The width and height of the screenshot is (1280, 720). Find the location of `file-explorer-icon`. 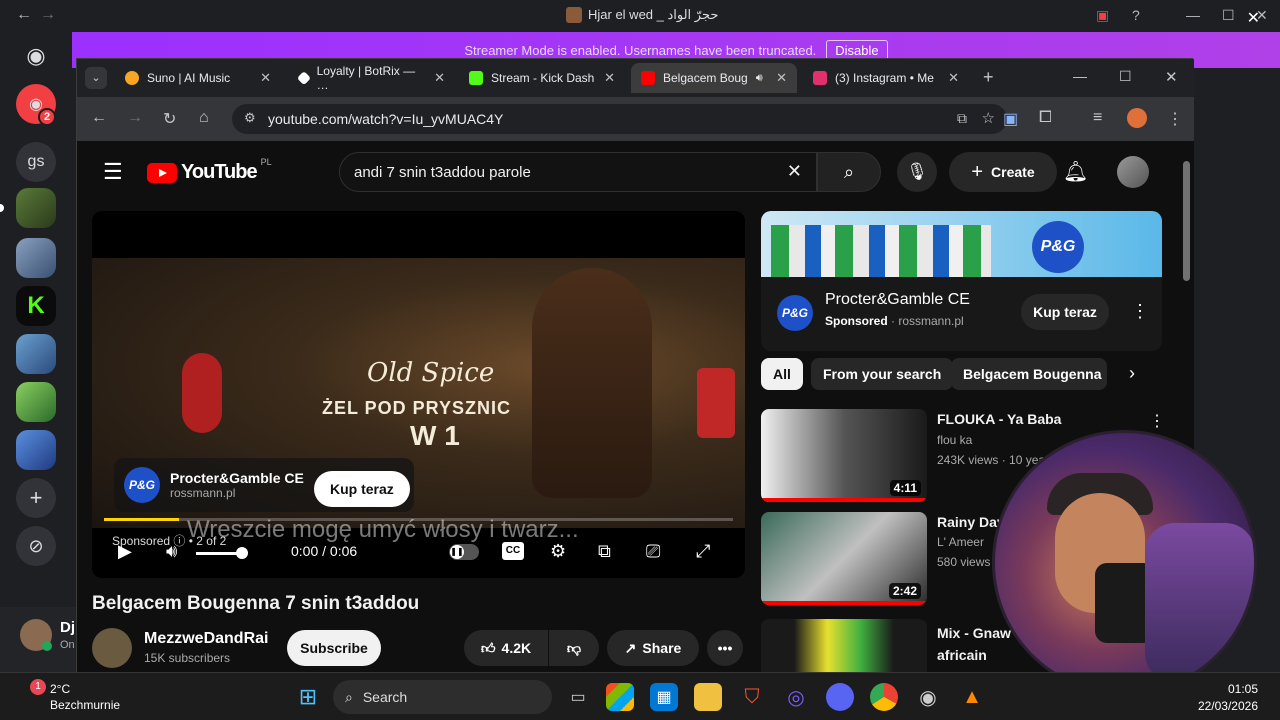

file-explorer-icon is located at coordinates (708, 697).